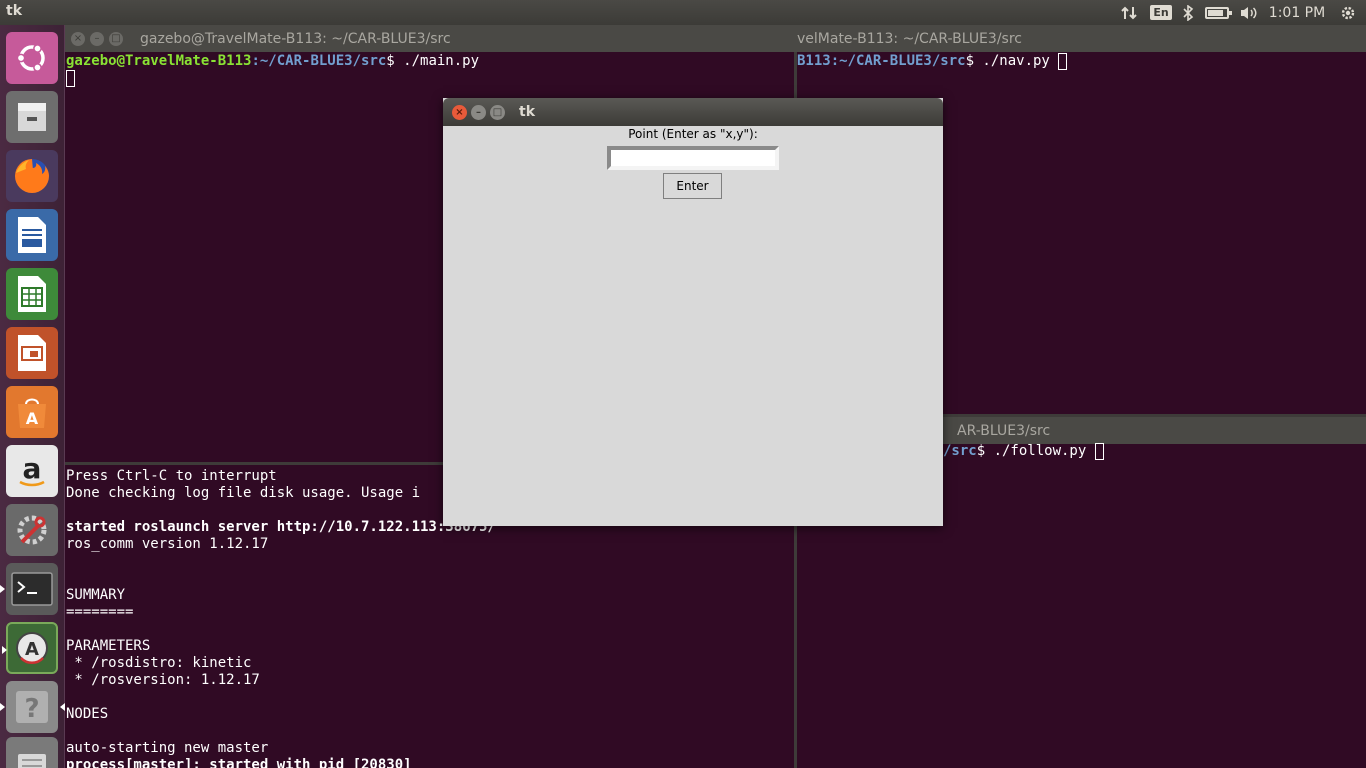 This screenshot has height=768, width=1366. Describe the element at coordinates (1129, 12) in the screenshot. I see `network-arrows-icon` at that location.